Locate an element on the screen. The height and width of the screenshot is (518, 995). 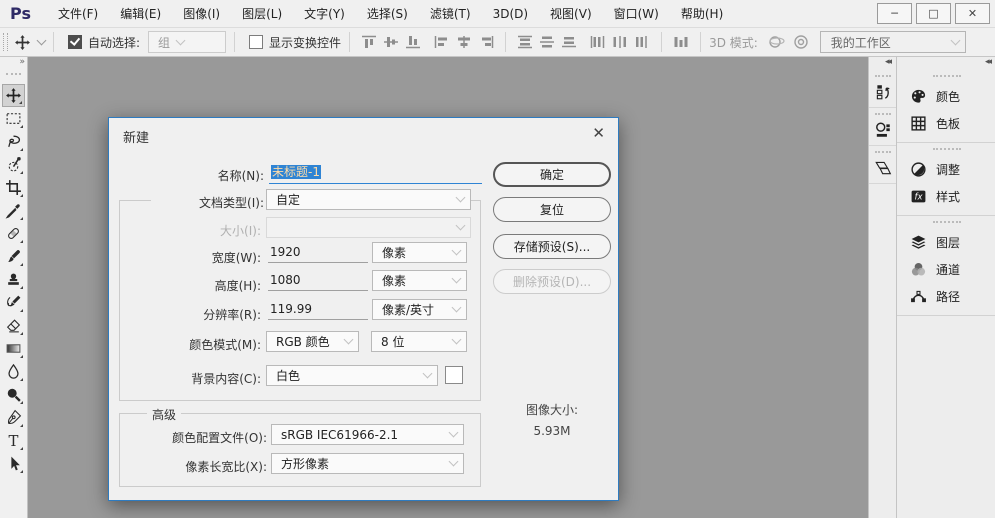
swatches-panel-tab: 色板 is located at coordinates (946, 123).